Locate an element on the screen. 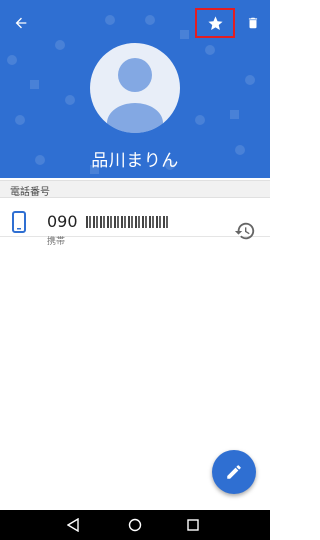 The height and width of the screenshot is (540, 320). phone-row: 090 携帯 is located at coordinates (135, 222).